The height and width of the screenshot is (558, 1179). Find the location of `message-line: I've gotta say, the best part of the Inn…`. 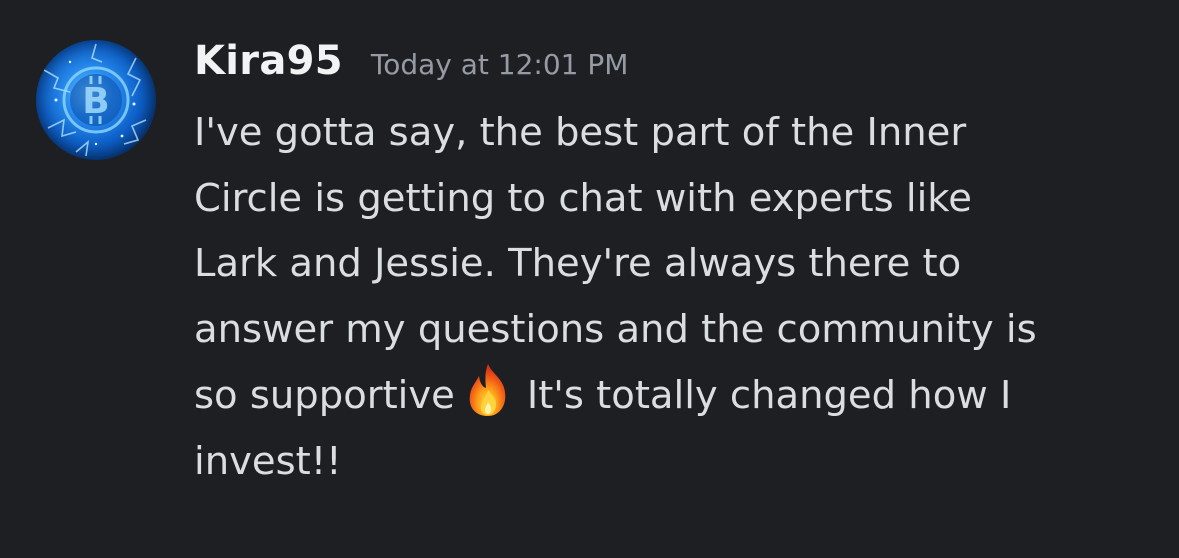

message-line: I've gotta say, the best part of the Inn… is located at coordinates (580, 132).